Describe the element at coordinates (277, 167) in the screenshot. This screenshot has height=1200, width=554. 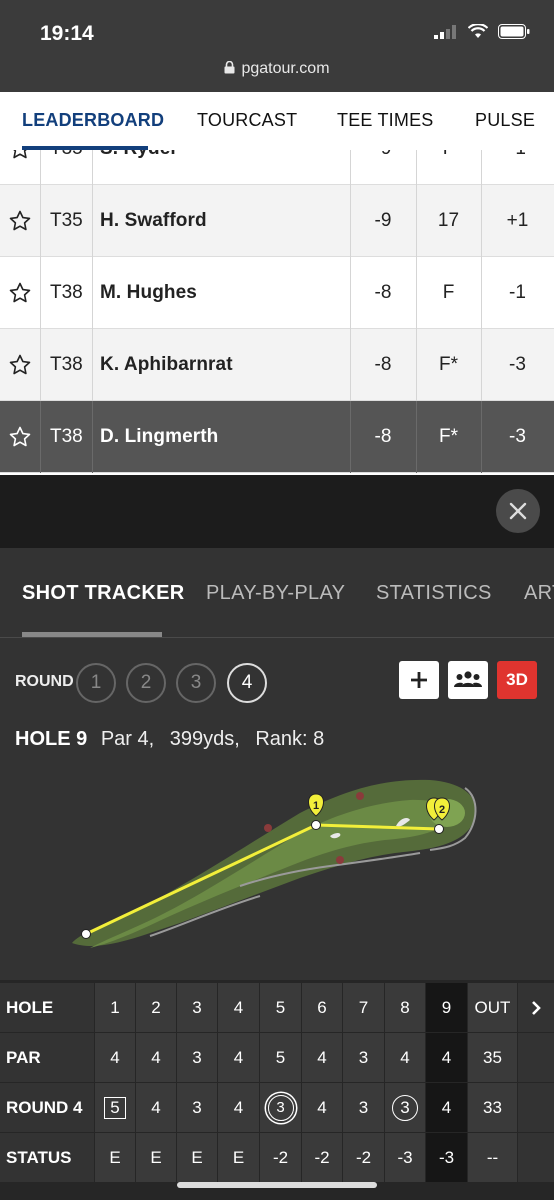
I see `leaderboard-row: T35 S. Ryder -9 F -1` at that location.